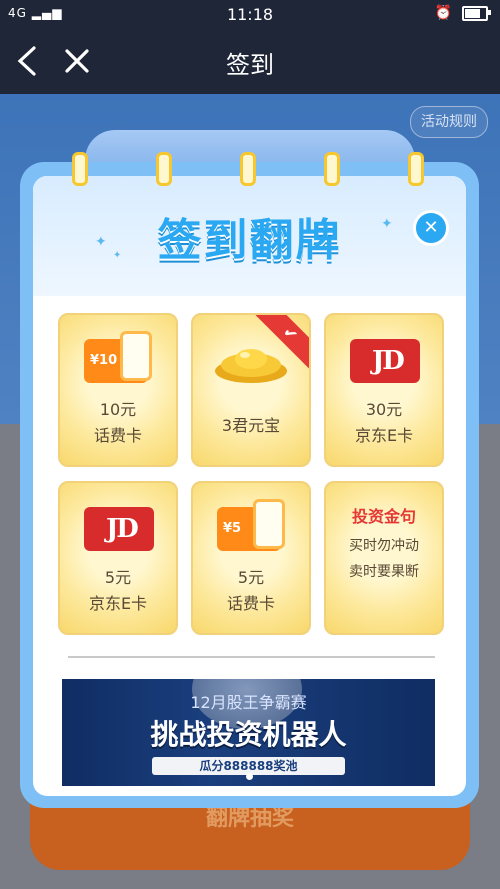 This screenshot has height=889, width=500. What do you see at coordinates (384, 390) in the screenshot?
I see `prize-card-3: JD 30元 京东E卡` at bounding box center [384, 390].